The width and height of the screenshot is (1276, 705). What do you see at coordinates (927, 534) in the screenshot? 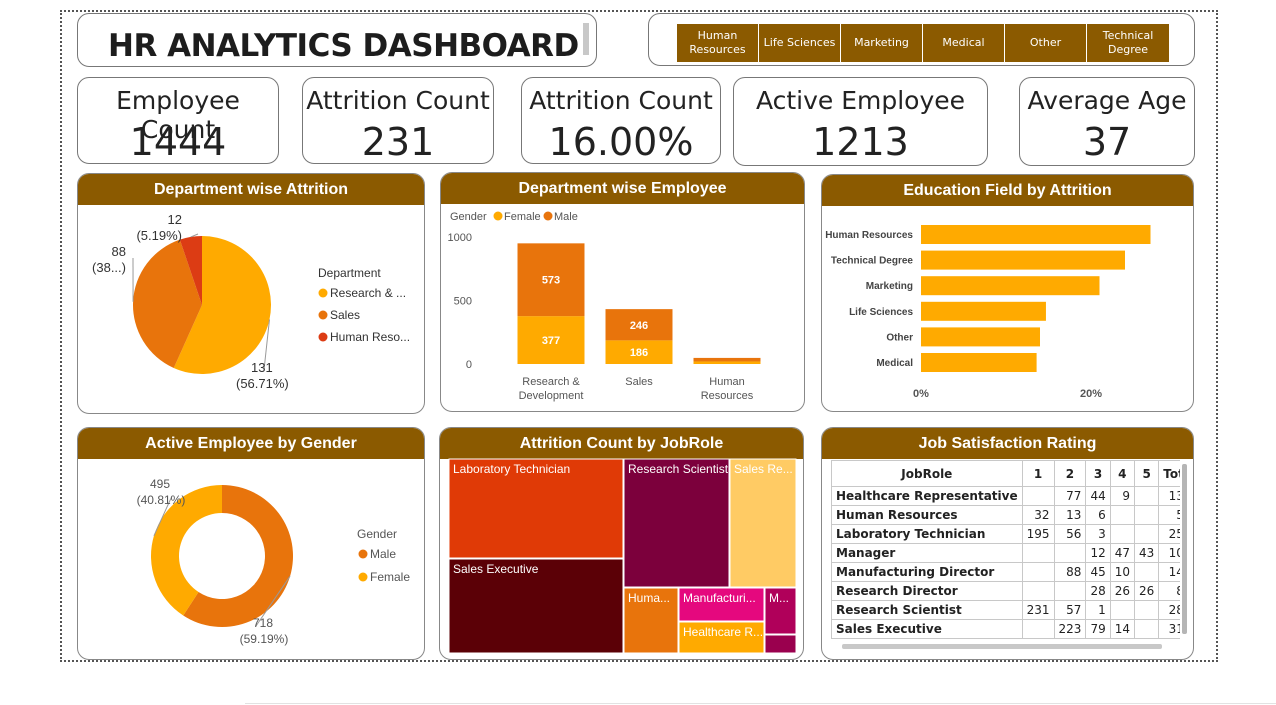
I see `row-label: Laboratory Technician` at bounding box center [927, 534].